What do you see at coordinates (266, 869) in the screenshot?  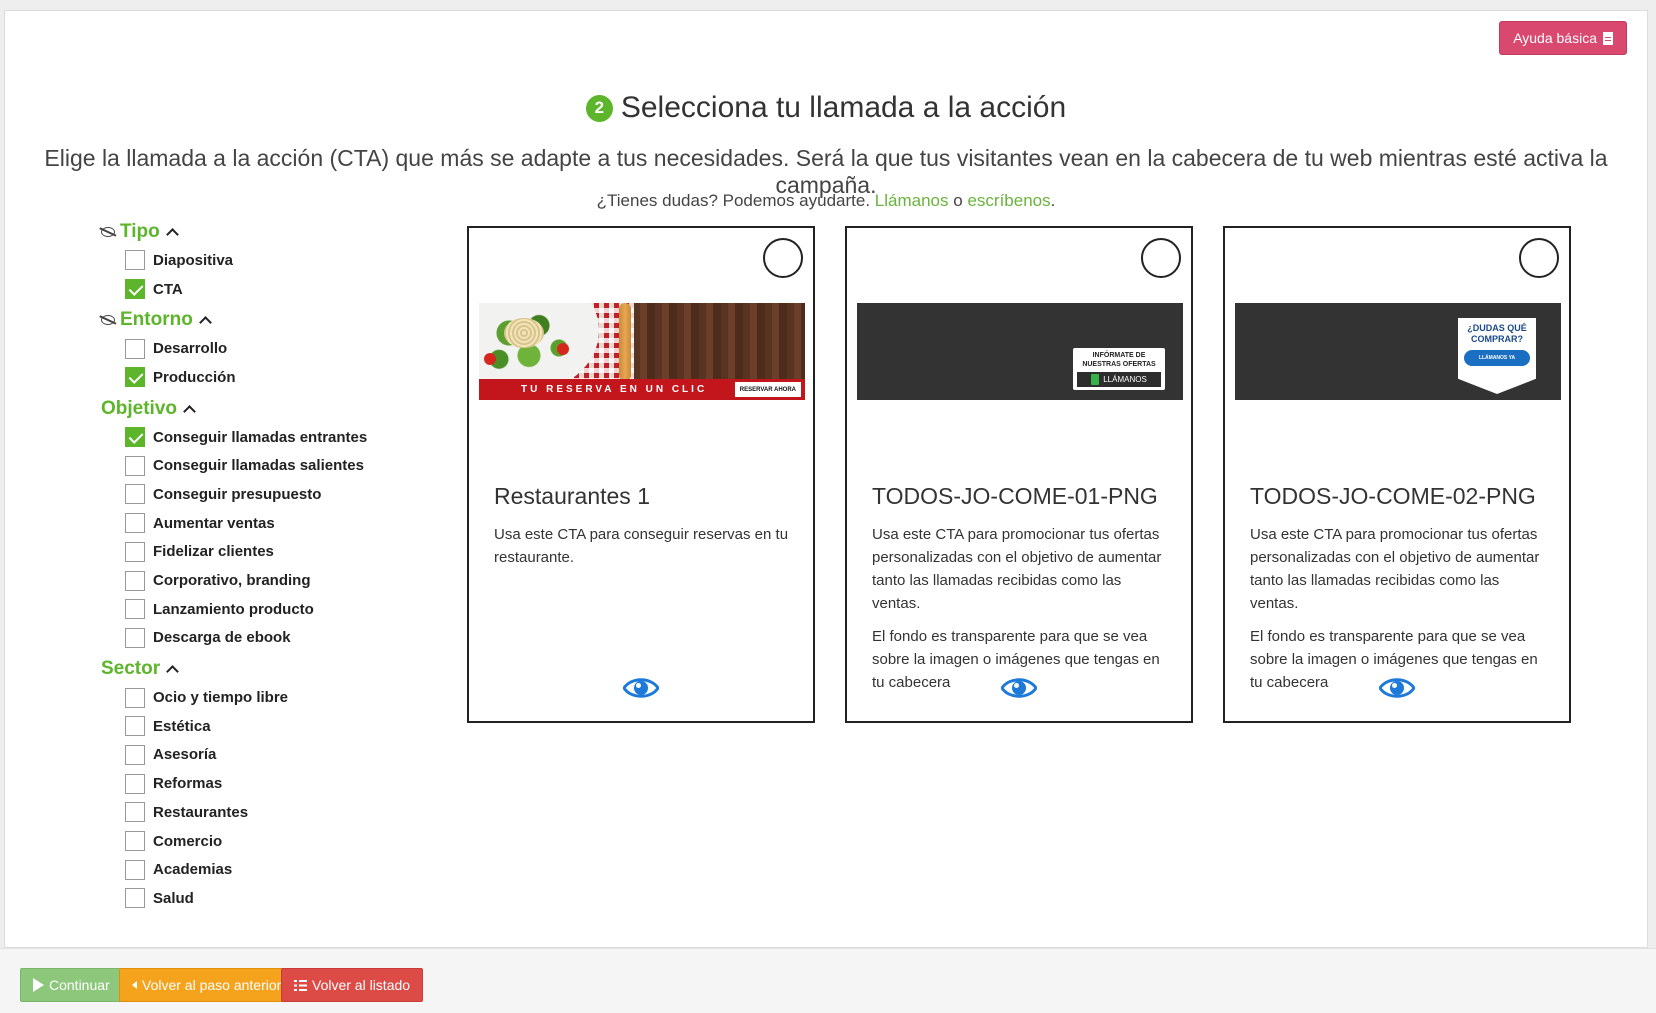 I see `filter-option: Academias` at bounding box center [266, 869].